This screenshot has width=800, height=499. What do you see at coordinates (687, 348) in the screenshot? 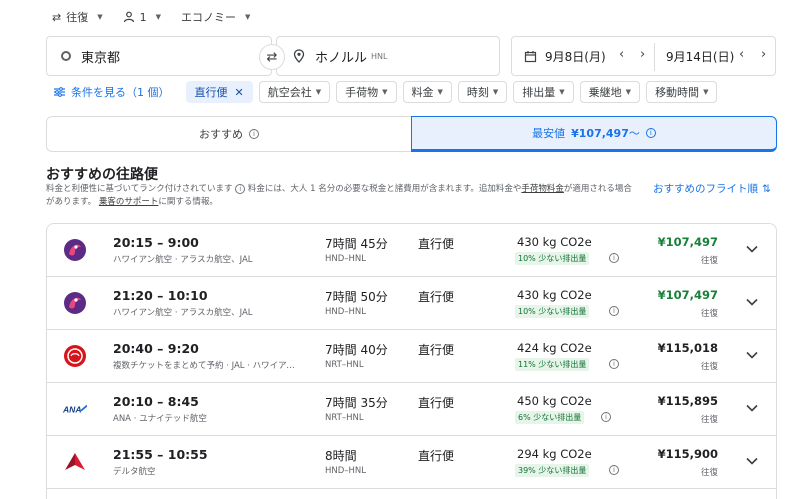
I see `flight-price: ¥115,018` at bounding box center [687, 348].